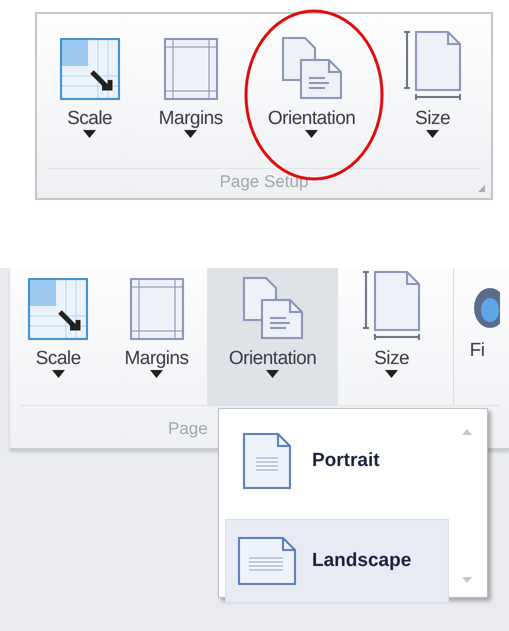 Image resolution: width=509 pixels, height=631 pixels. What do you see at coordinates (337, 561) in the screenshot?
I see `menu-item: Landscape` at bounding box center [337, 561].